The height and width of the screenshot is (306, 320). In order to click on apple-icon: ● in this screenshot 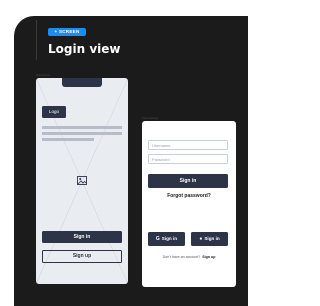, I will do `click(201, 239)`.